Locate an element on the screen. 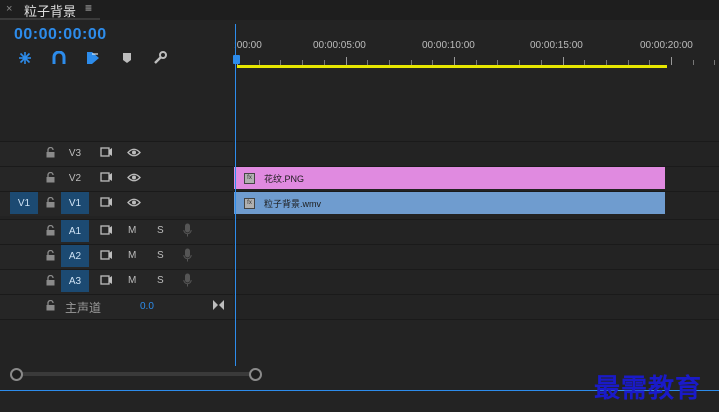 This screenshot has height=412, width=719. track-target-a3: A3 is located at coordinates (75, 281).